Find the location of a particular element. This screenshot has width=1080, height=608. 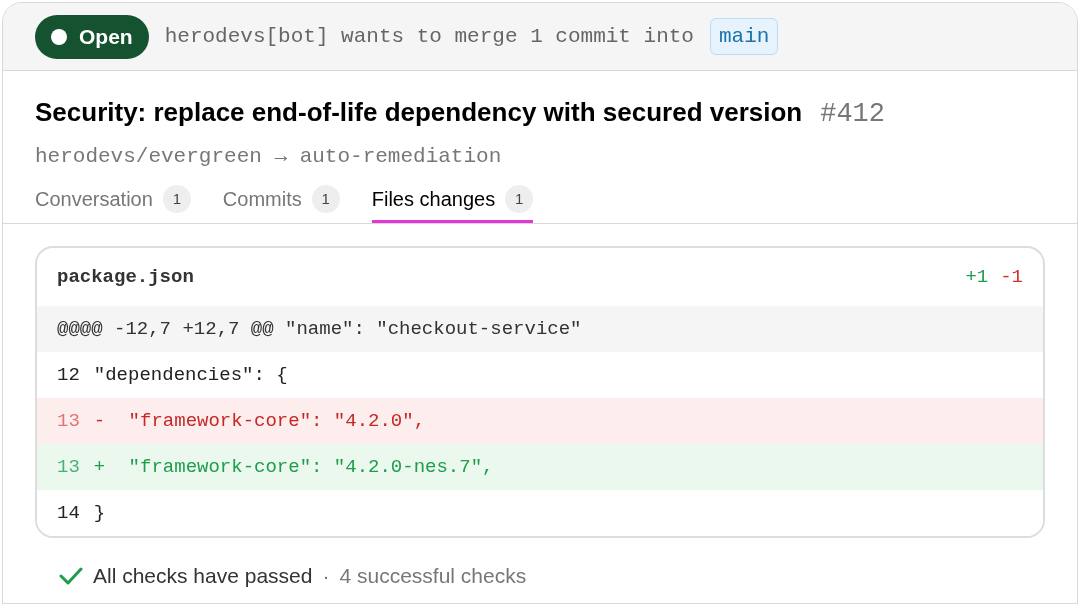

deletions-count: -1 is located at coordinates (1011, 277).